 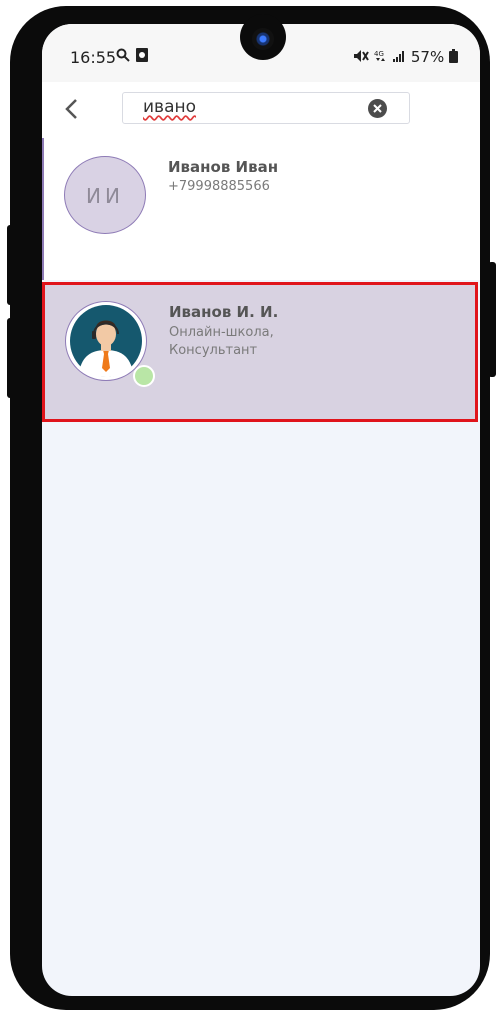 I want to click on svg-text: 4G, so click(x=379, y=54).